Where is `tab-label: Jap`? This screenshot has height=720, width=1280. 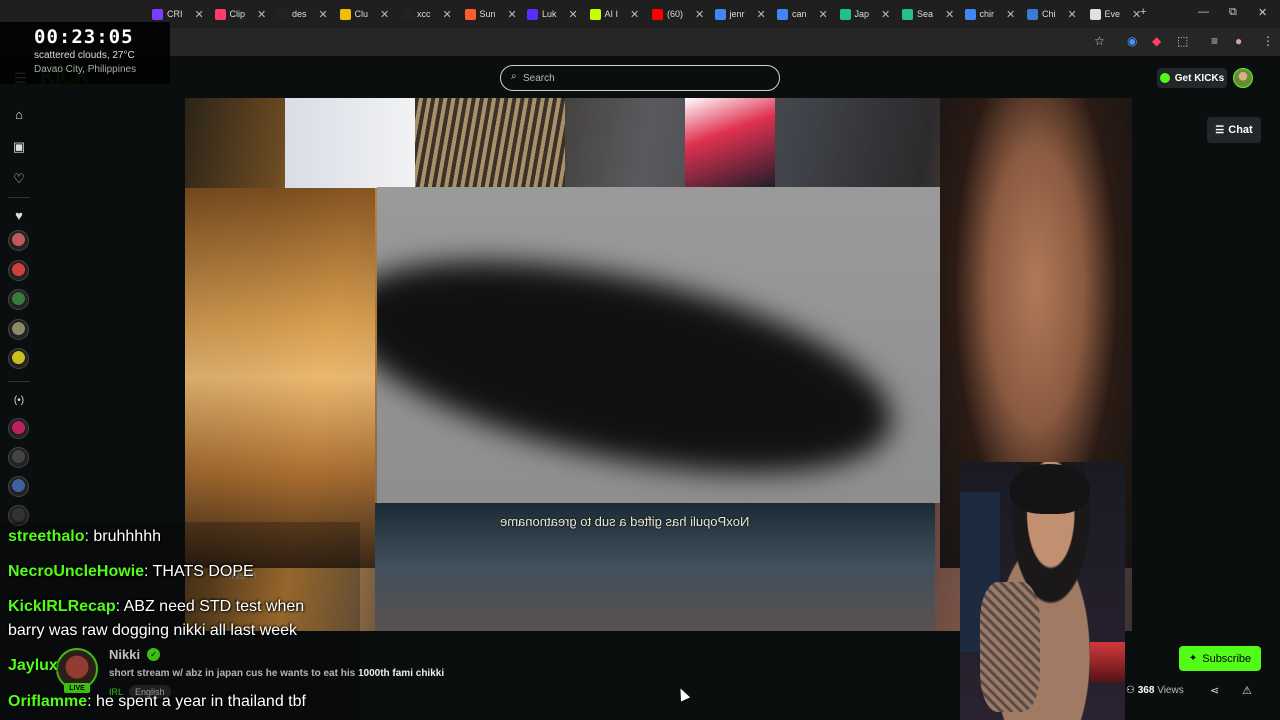 tab-label: Jap is located at coordinates (862, 14).